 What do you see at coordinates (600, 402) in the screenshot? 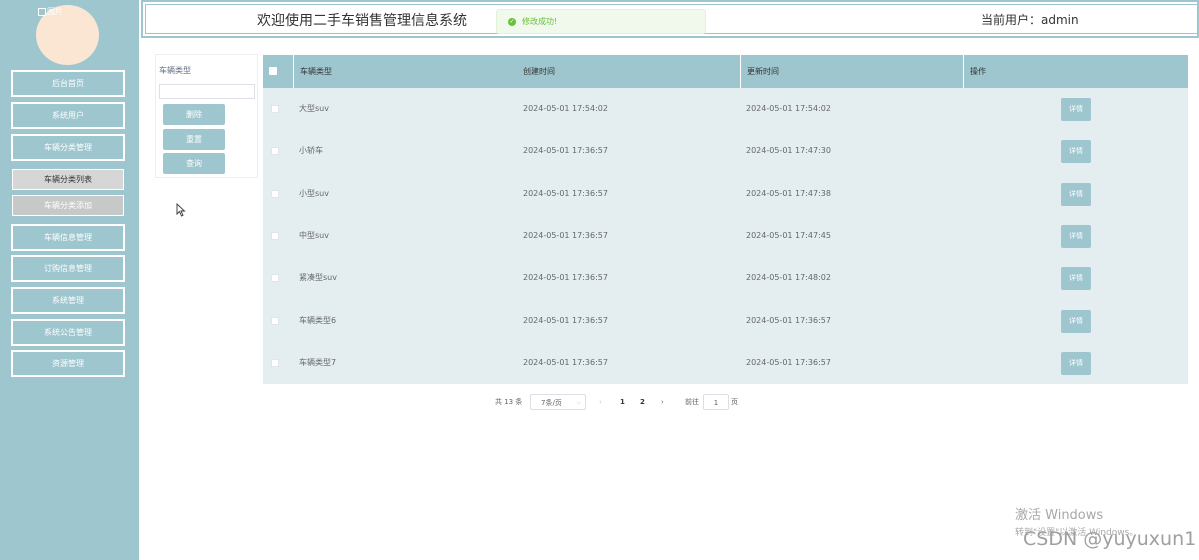
I see `prev-page-button: ‹` at bounding box center [600, 402].